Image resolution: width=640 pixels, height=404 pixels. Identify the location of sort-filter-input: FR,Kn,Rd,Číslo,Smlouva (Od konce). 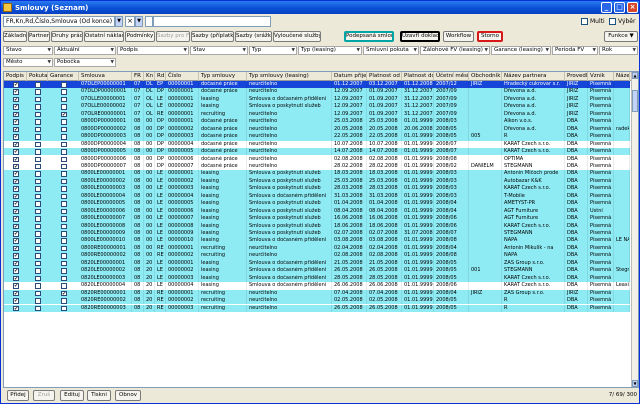
(59, 21).